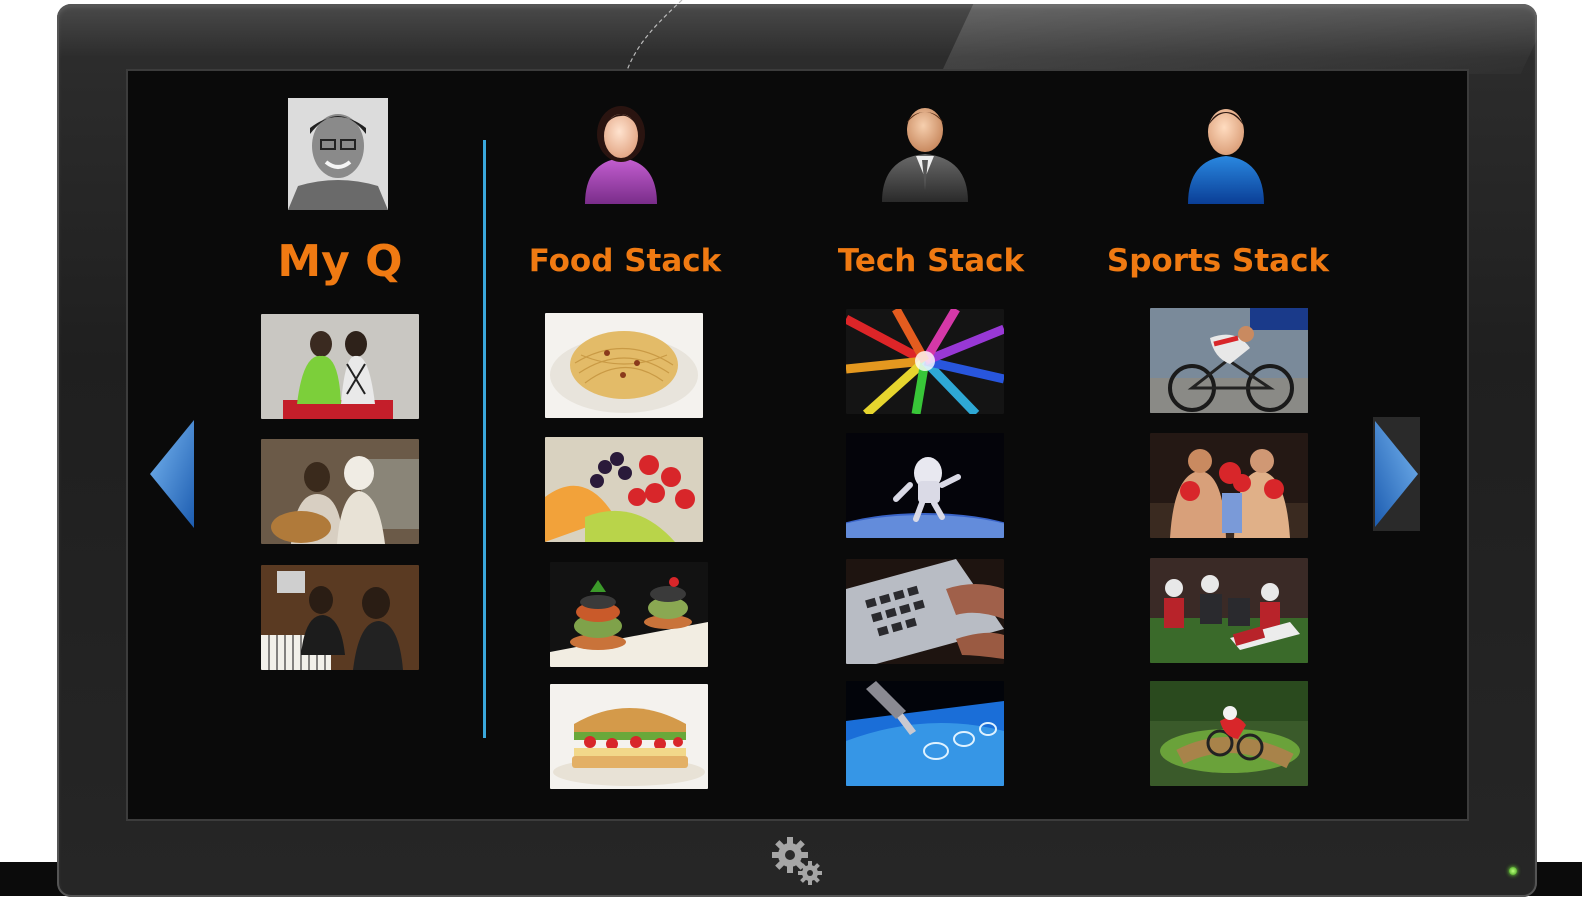  What do you see at coordinates (931, 261) in the screenshot?
I see `tech-stack-title: Tech Stack` at bounding box center [931, 261].